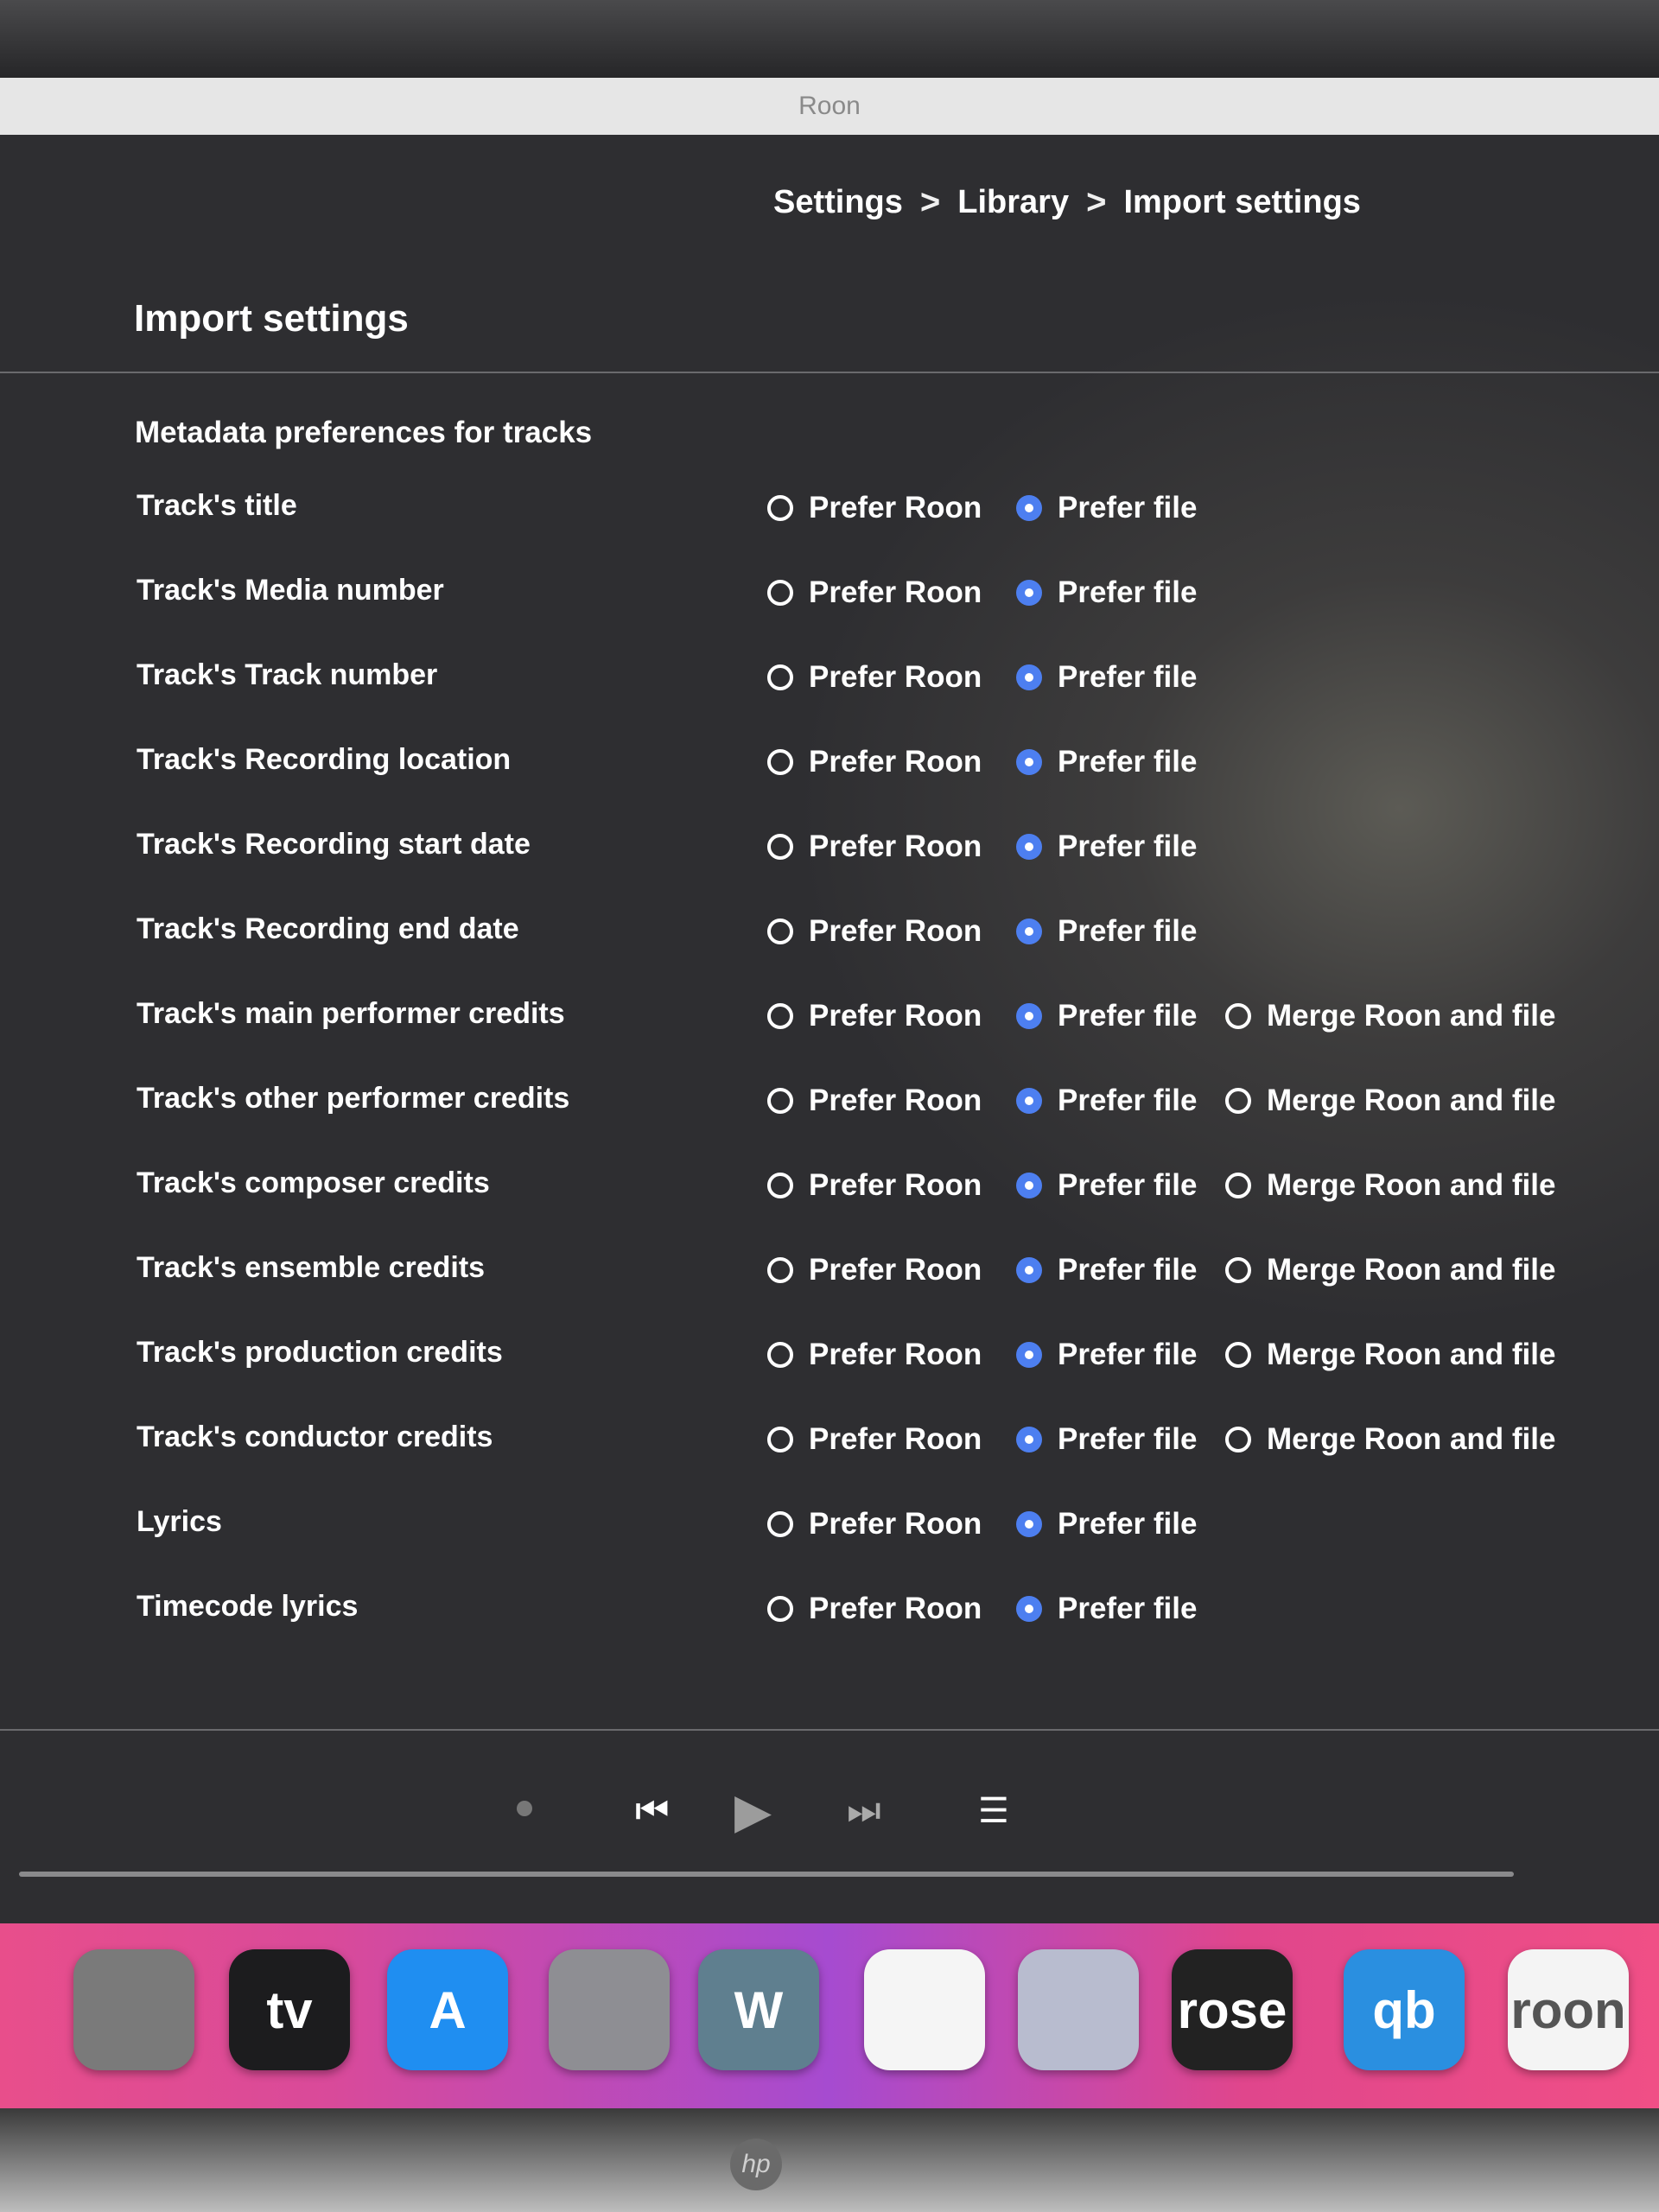  Describe the element at coordinates (133, 2009) in the screenshot. I see `calculator-icon` at that location.